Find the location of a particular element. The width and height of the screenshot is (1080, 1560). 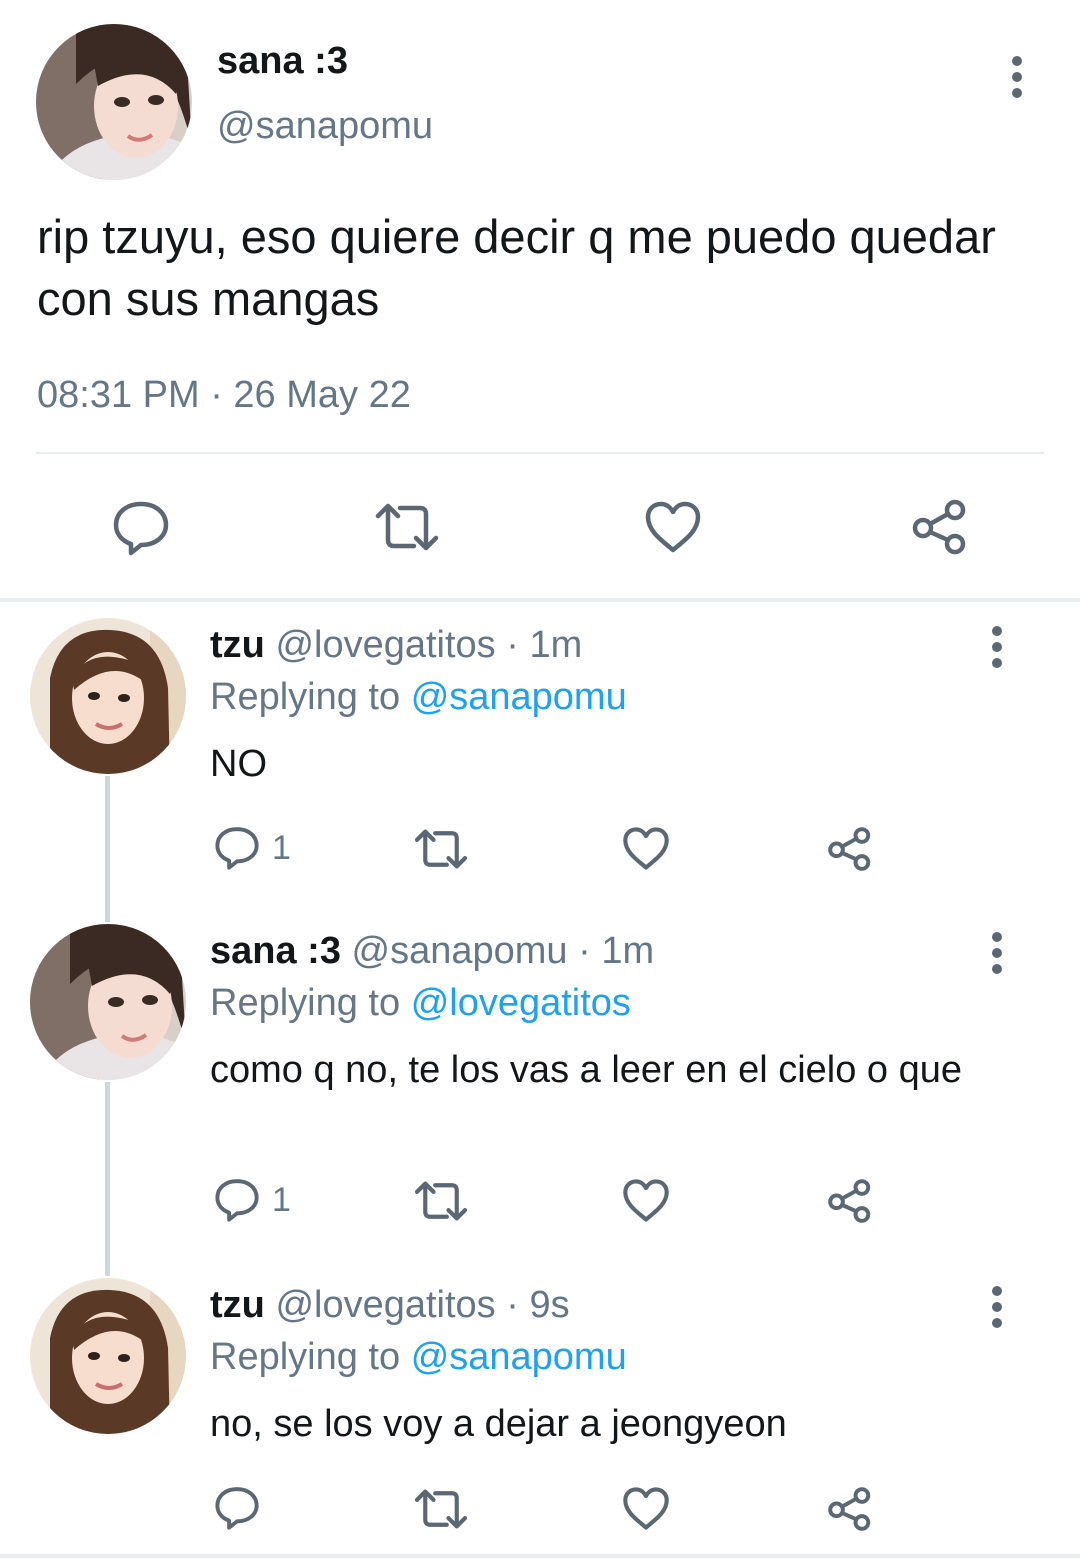

section-divider is located at coordinates (540, 600).